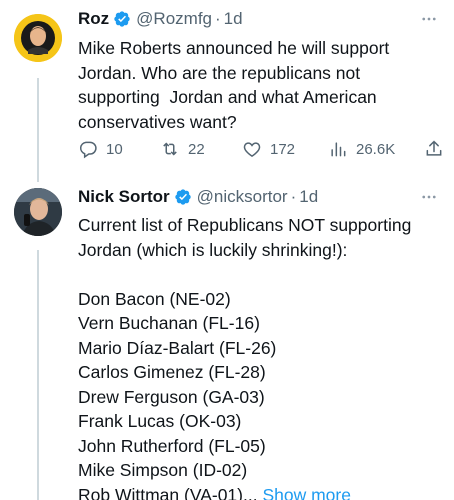  What do you see at coordinates (172, 372) in the screenshot?
I see `list-item: Carlos Gimenez (FL-28)` at bounding box center [172, 372].